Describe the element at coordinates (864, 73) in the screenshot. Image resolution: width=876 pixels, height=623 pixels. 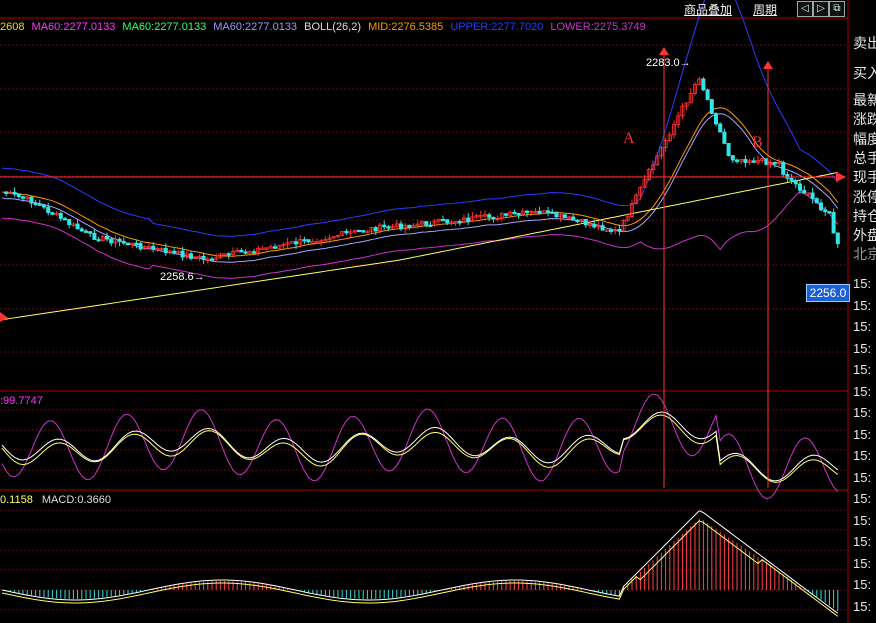
I see `sidebar-label: 买入` at that location.